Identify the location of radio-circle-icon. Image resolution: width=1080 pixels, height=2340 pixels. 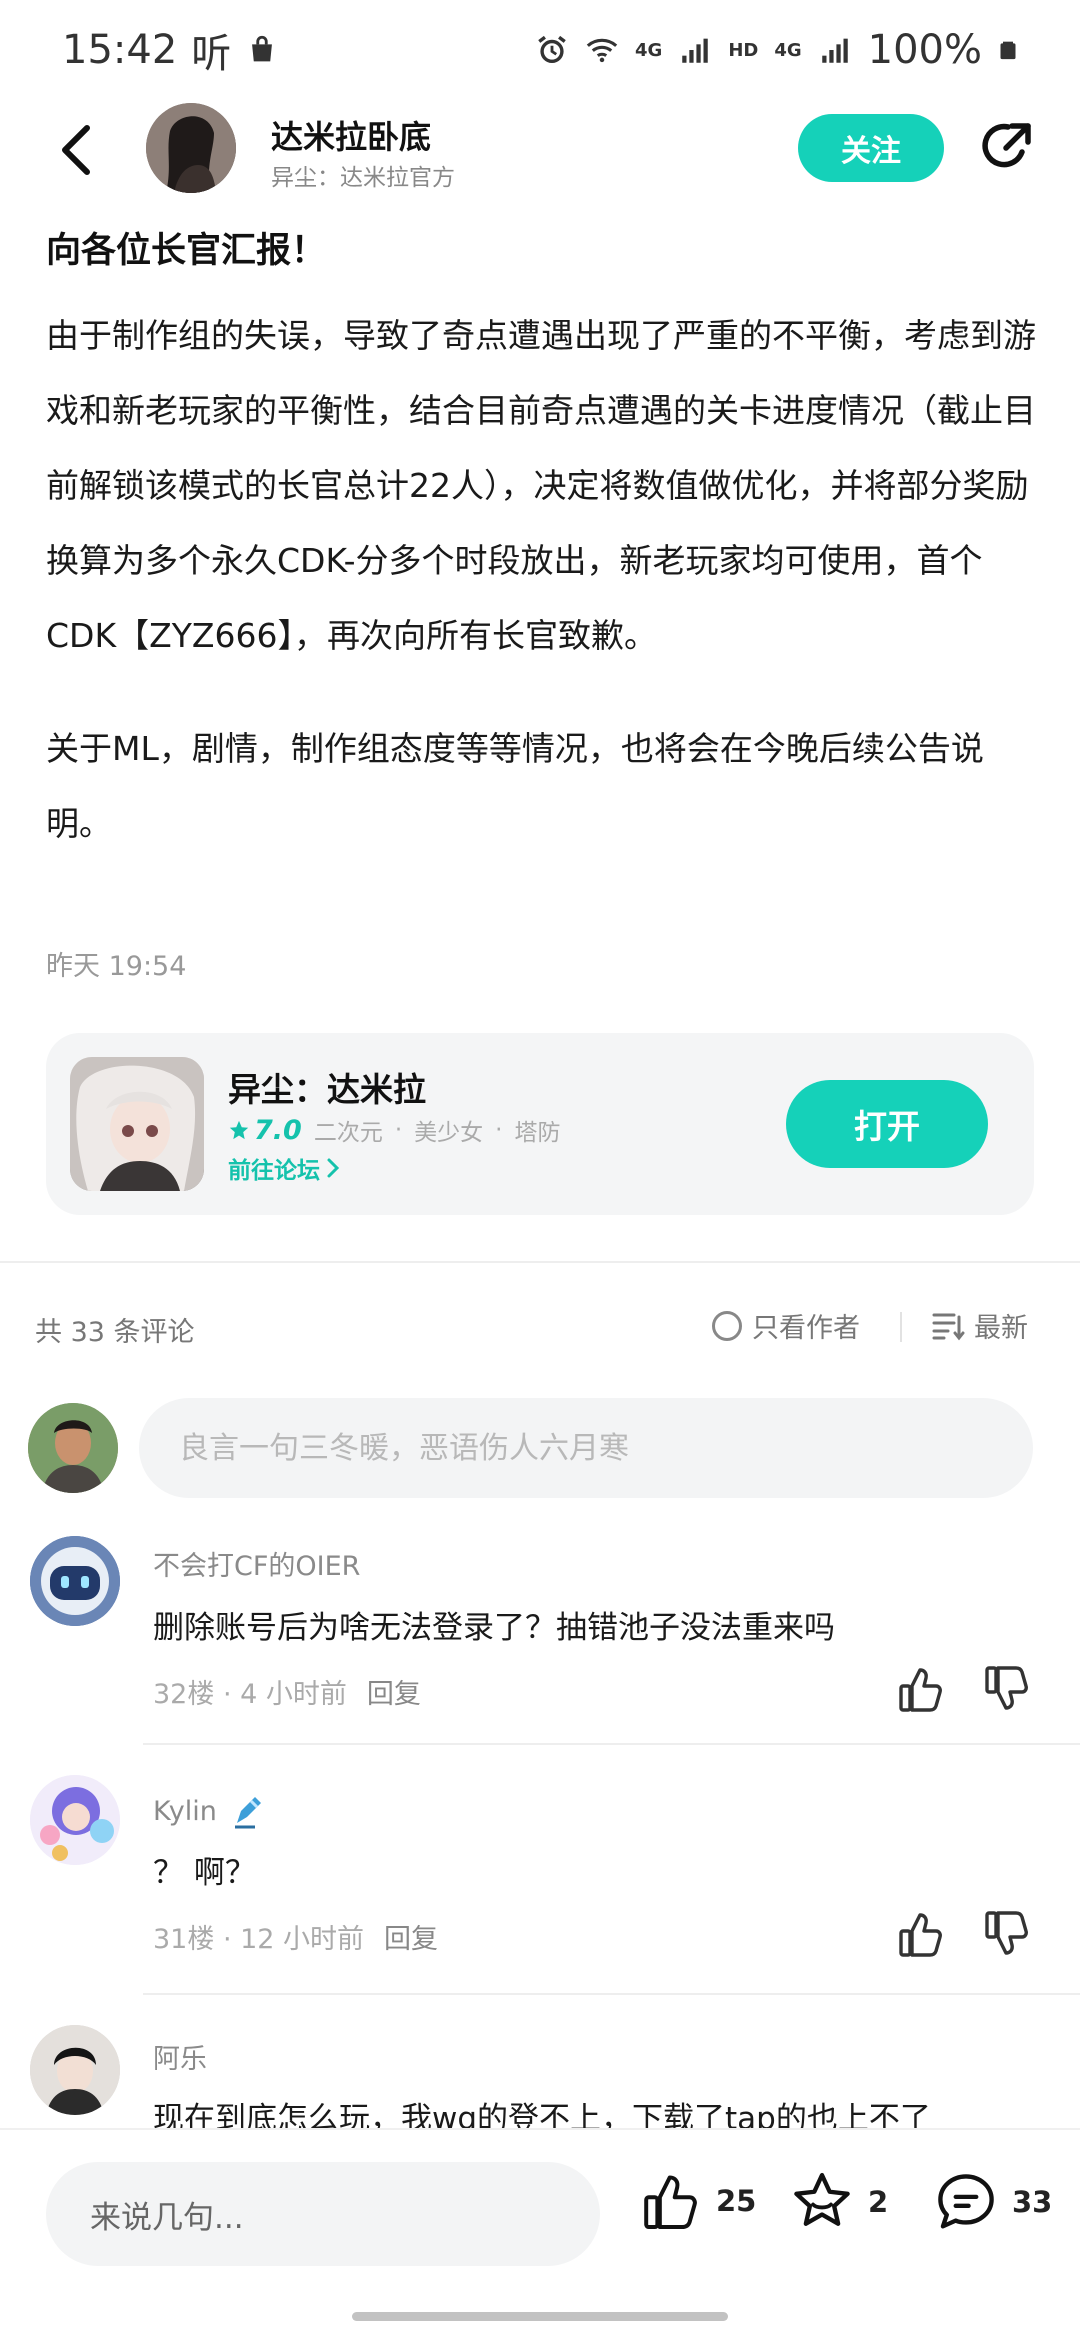
(727, 1325).